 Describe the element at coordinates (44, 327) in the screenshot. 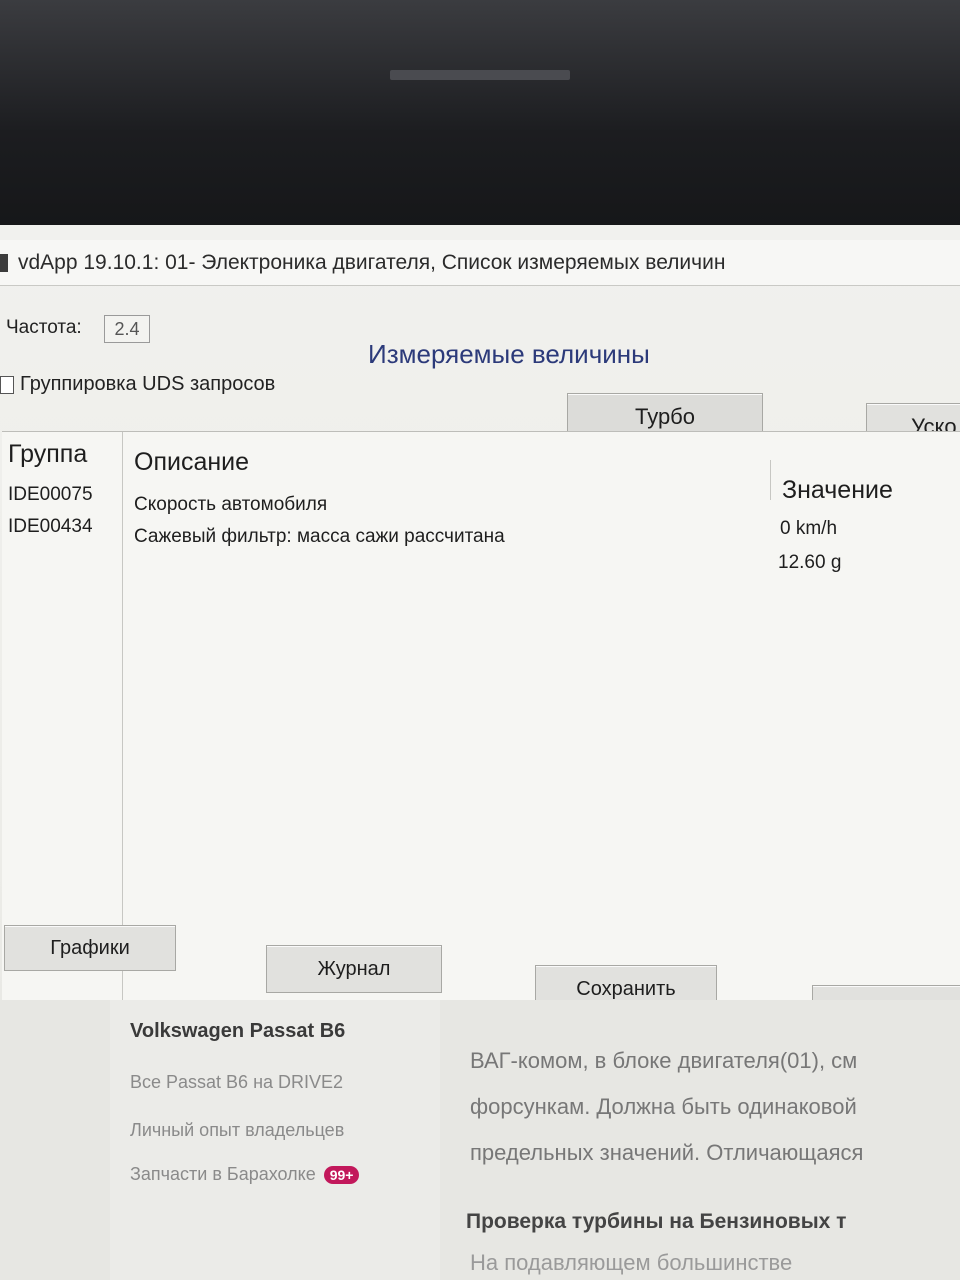

I see `frequency-label: Частота:` at that location.